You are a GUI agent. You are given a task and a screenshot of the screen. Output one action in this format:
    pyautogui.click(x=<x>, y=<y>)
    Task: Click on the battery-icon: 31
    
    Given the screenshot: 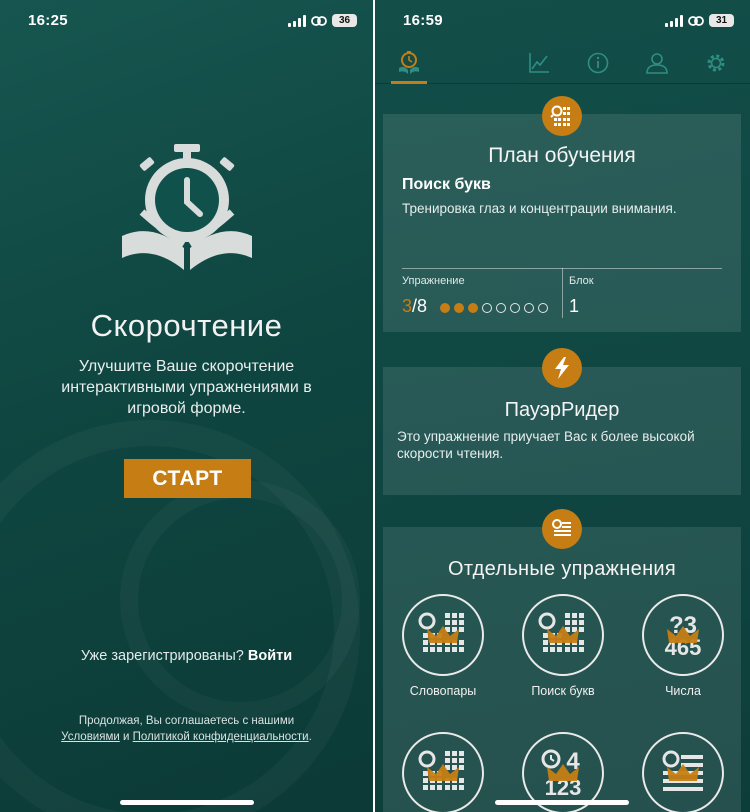 What is the action you would take?
    pyautogui.click(x=721, y=20)
    